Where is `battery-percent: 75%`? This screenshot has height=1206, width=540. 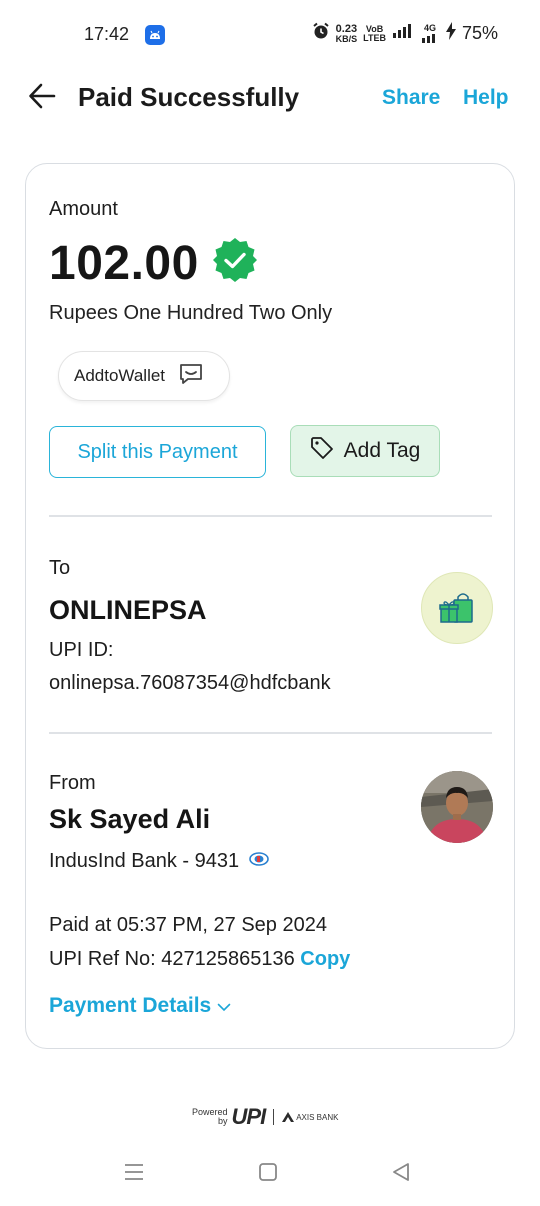 battery-percent: 75% is located at coordinates (479, 33).